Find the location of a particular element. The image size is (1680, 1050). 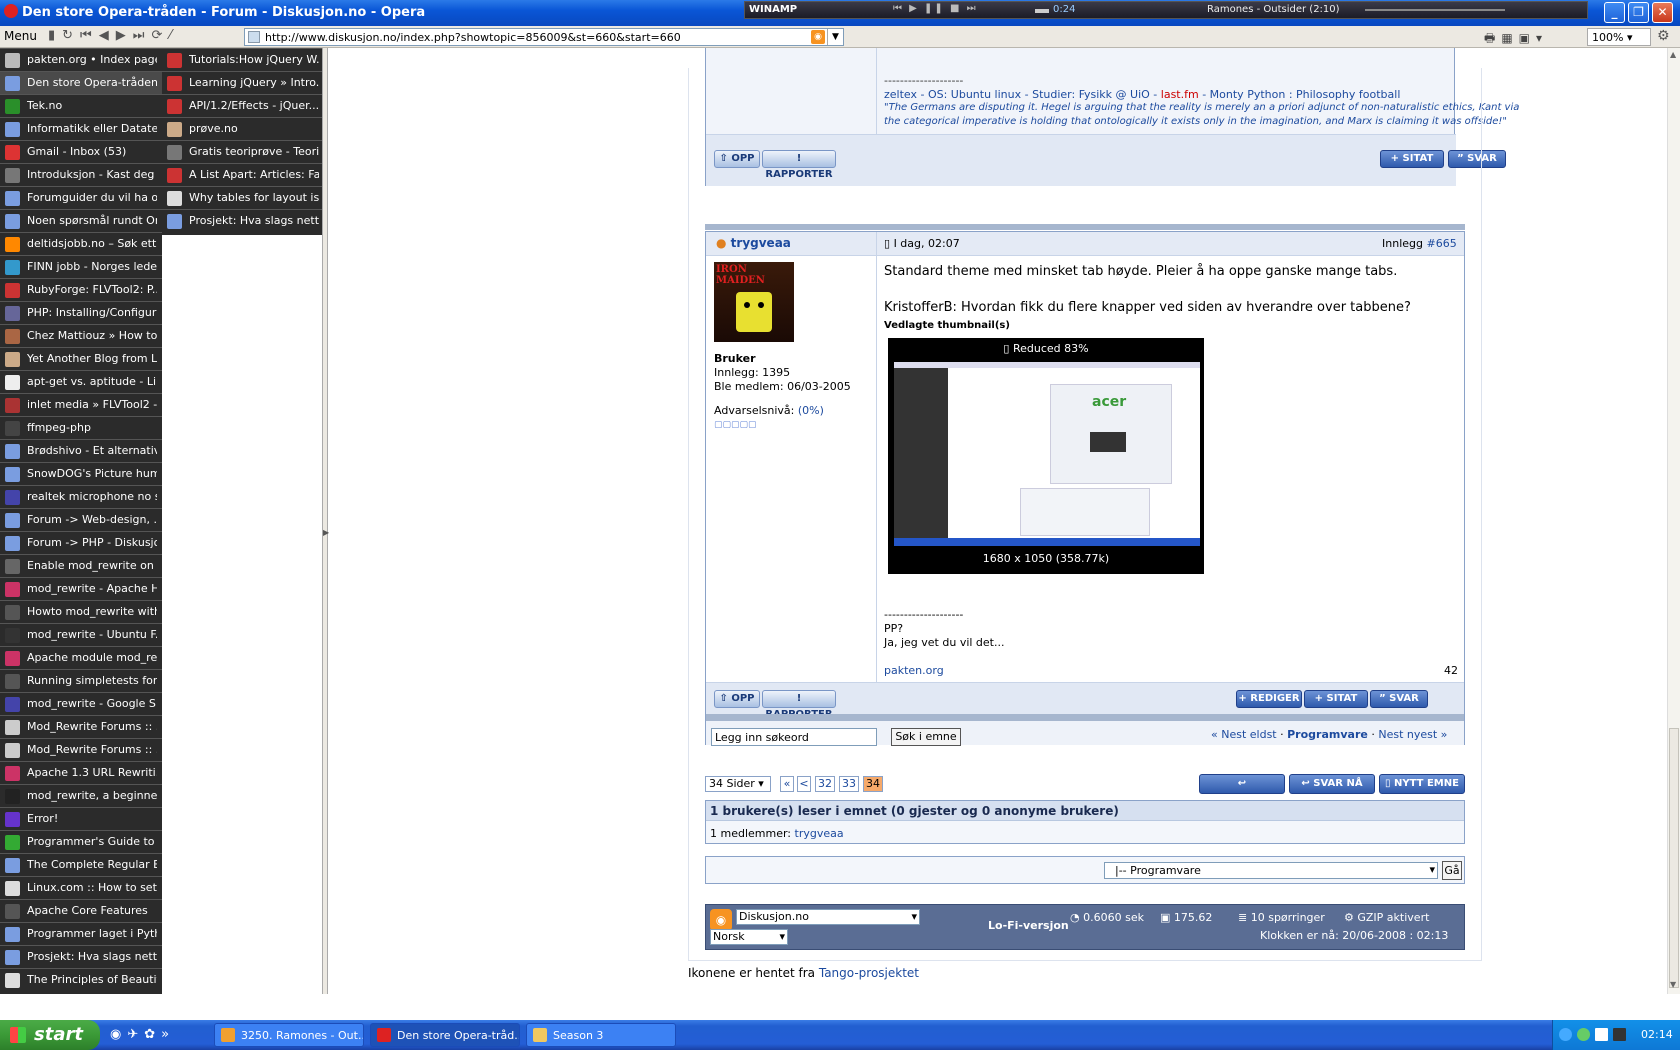

scroll-down-icon: ▼ is located at coordinates (1673, 984).